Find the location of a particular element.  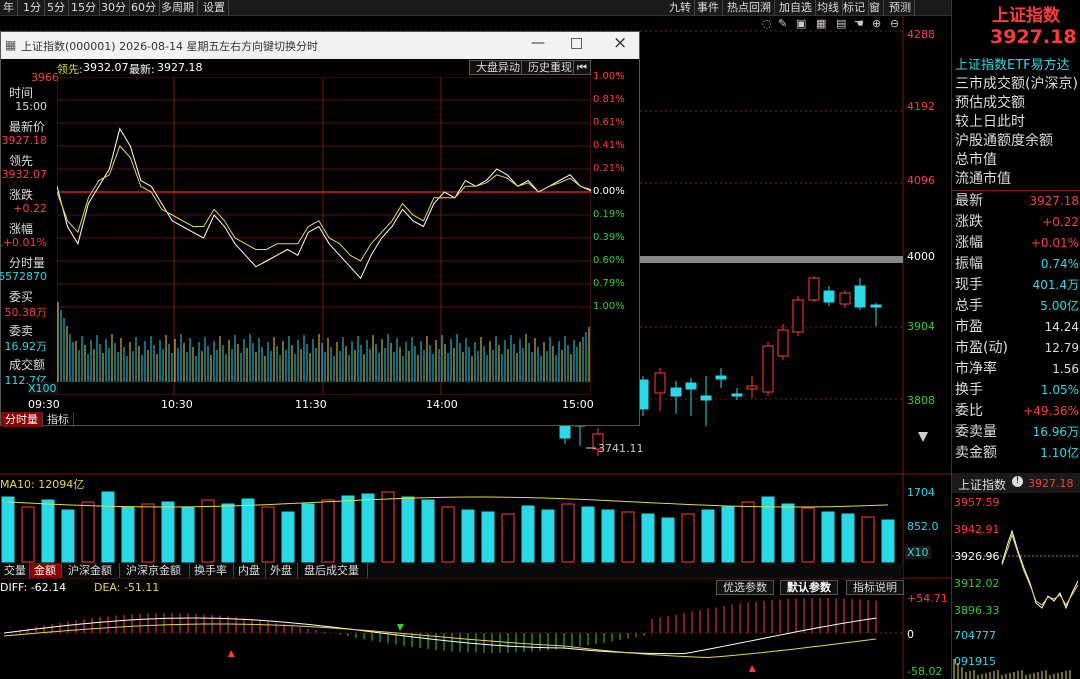

link-northbound-quota: 沪股通额度余额 is located at coordinates (1017, 141).